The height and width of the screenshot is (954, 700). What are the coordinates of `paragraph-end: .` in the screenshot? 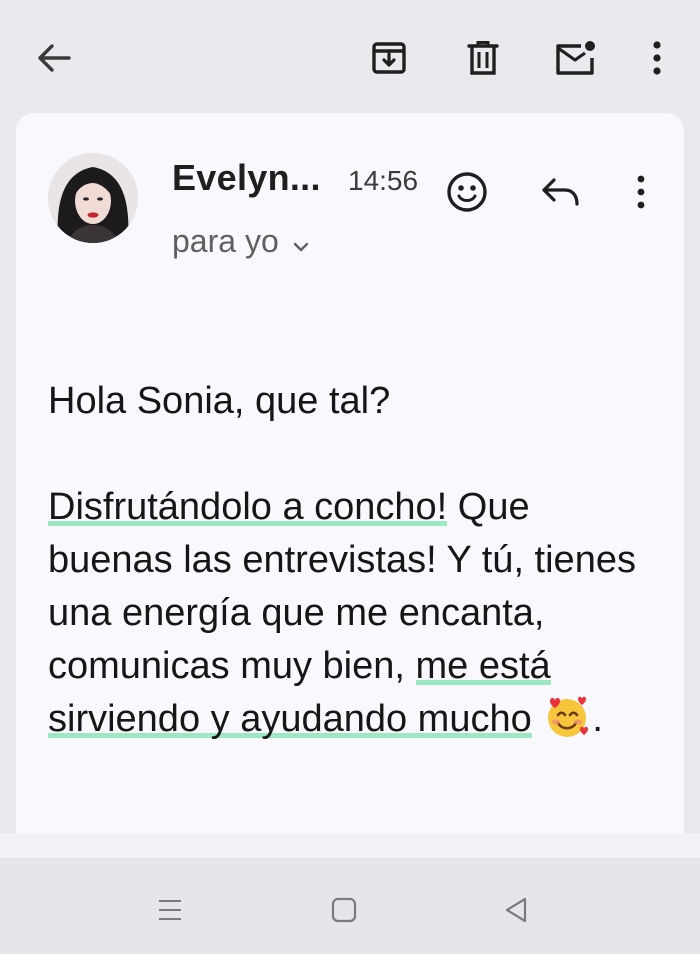 It's located at (597, 719).